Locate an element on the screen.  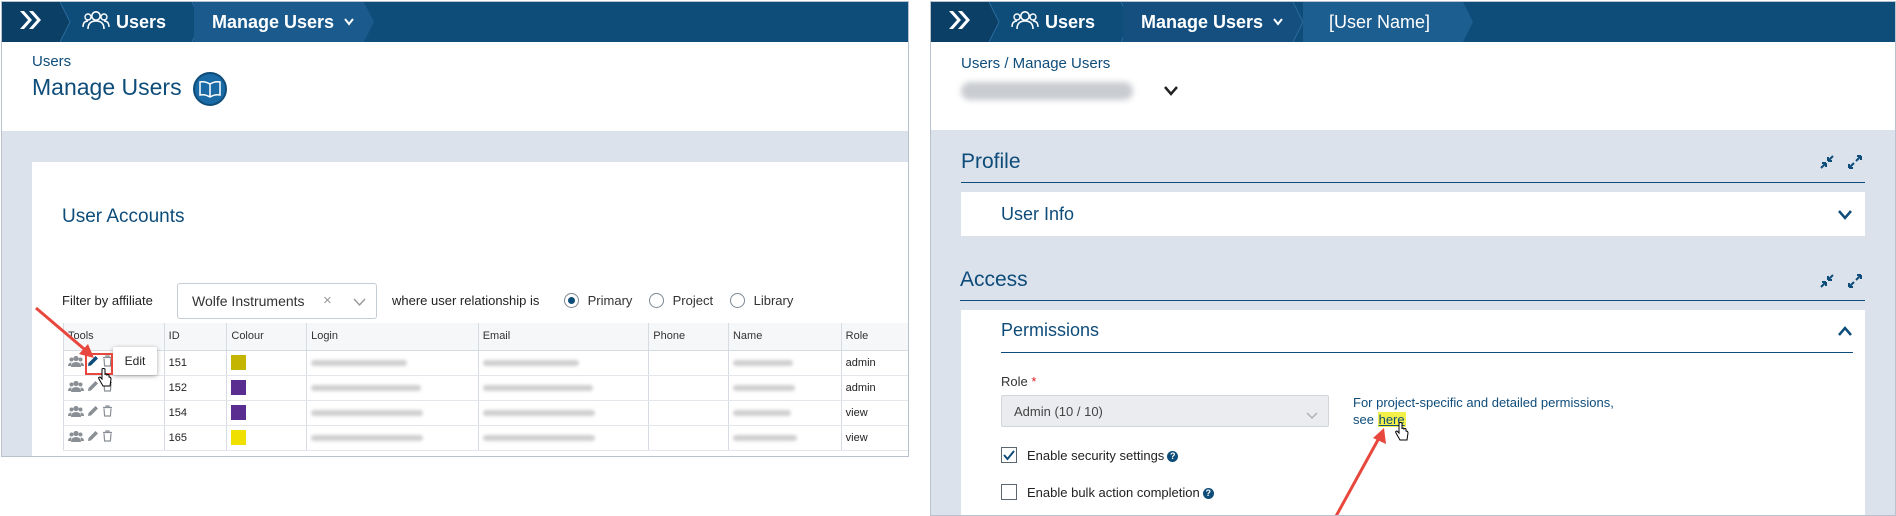
bulk-checkbox-label: Enable bulk action completion? is located at coordinates (1120, 492).